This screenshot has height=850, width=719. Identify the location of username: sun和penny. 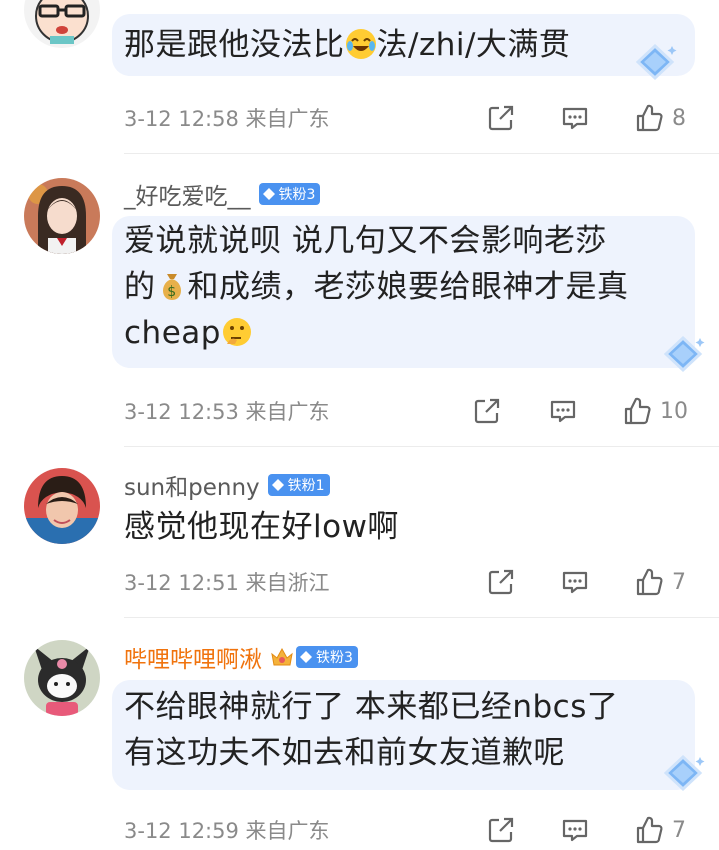
(192, 485).